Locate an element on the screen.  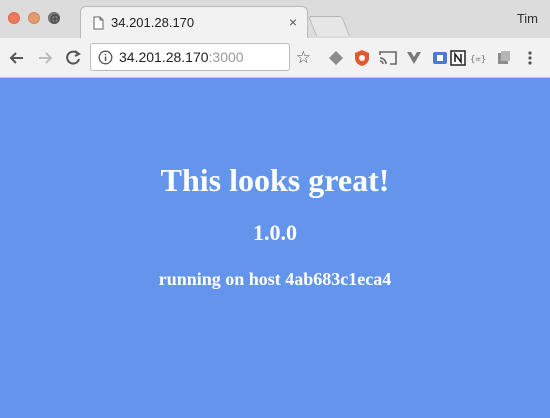
info-icon is located at coordinates (105, 57).